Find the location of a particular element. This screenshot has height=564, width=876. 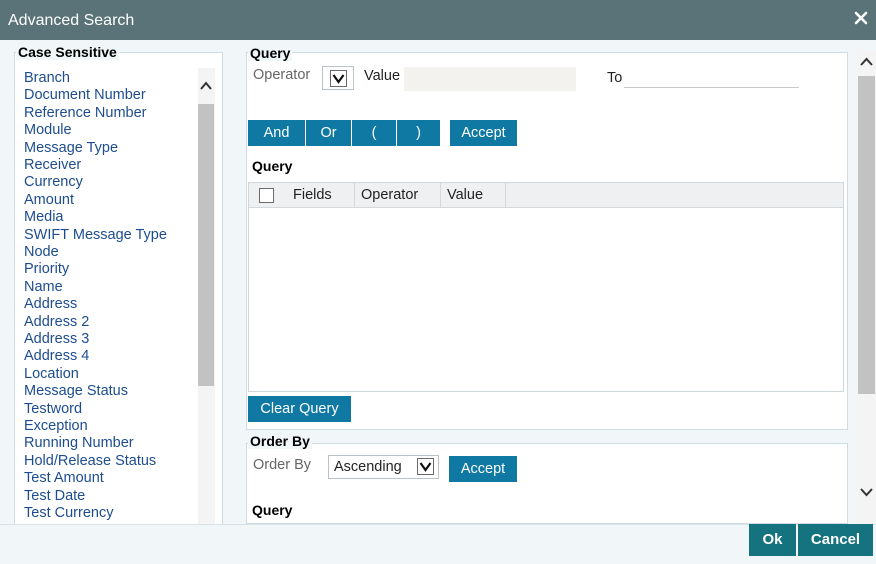

case-sensitive-legend: Case Sensitive is located at coordinates (67, 52).